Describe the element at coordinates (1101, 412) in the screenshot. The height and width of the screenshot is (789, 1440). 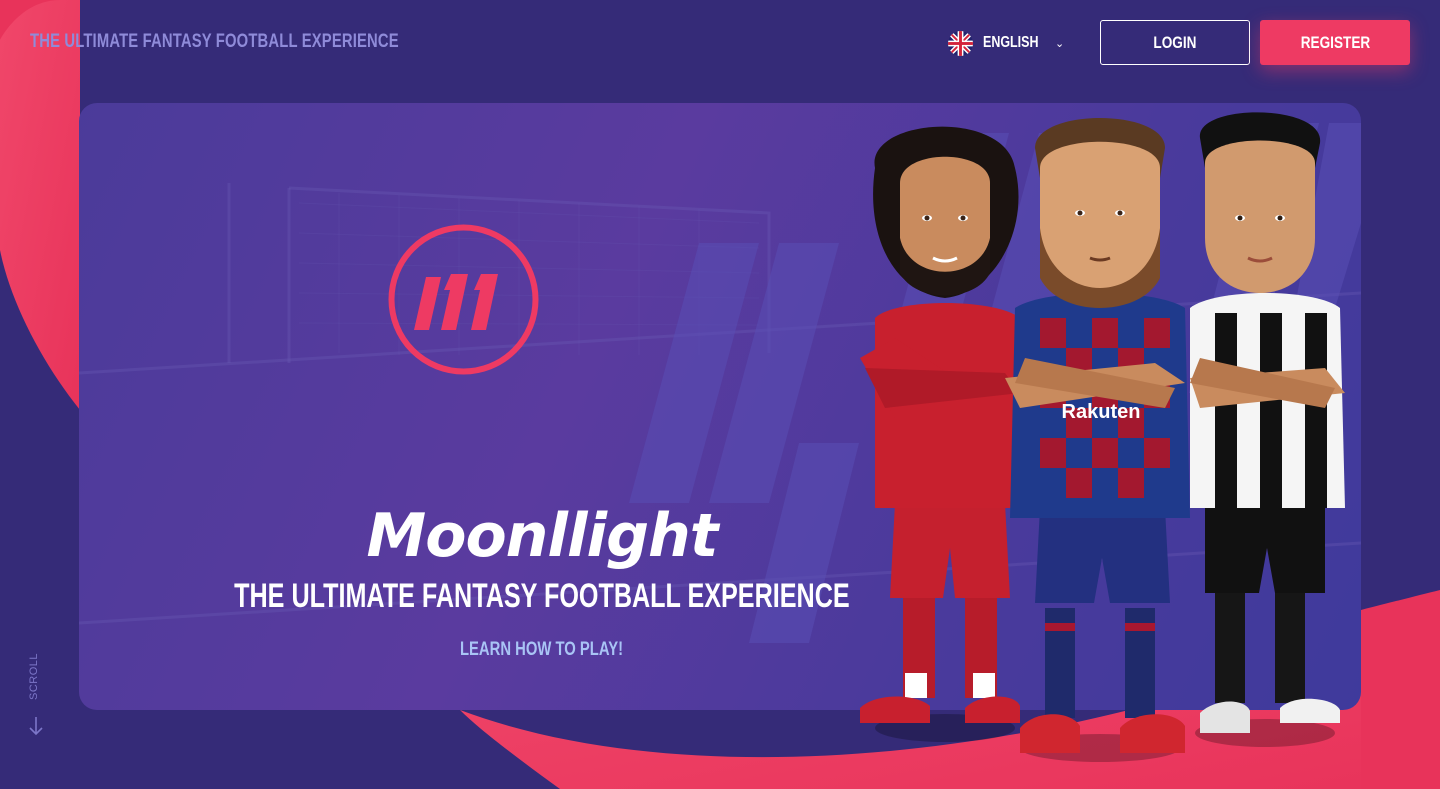
I see `sponsor-text: Rakuten` at that location.